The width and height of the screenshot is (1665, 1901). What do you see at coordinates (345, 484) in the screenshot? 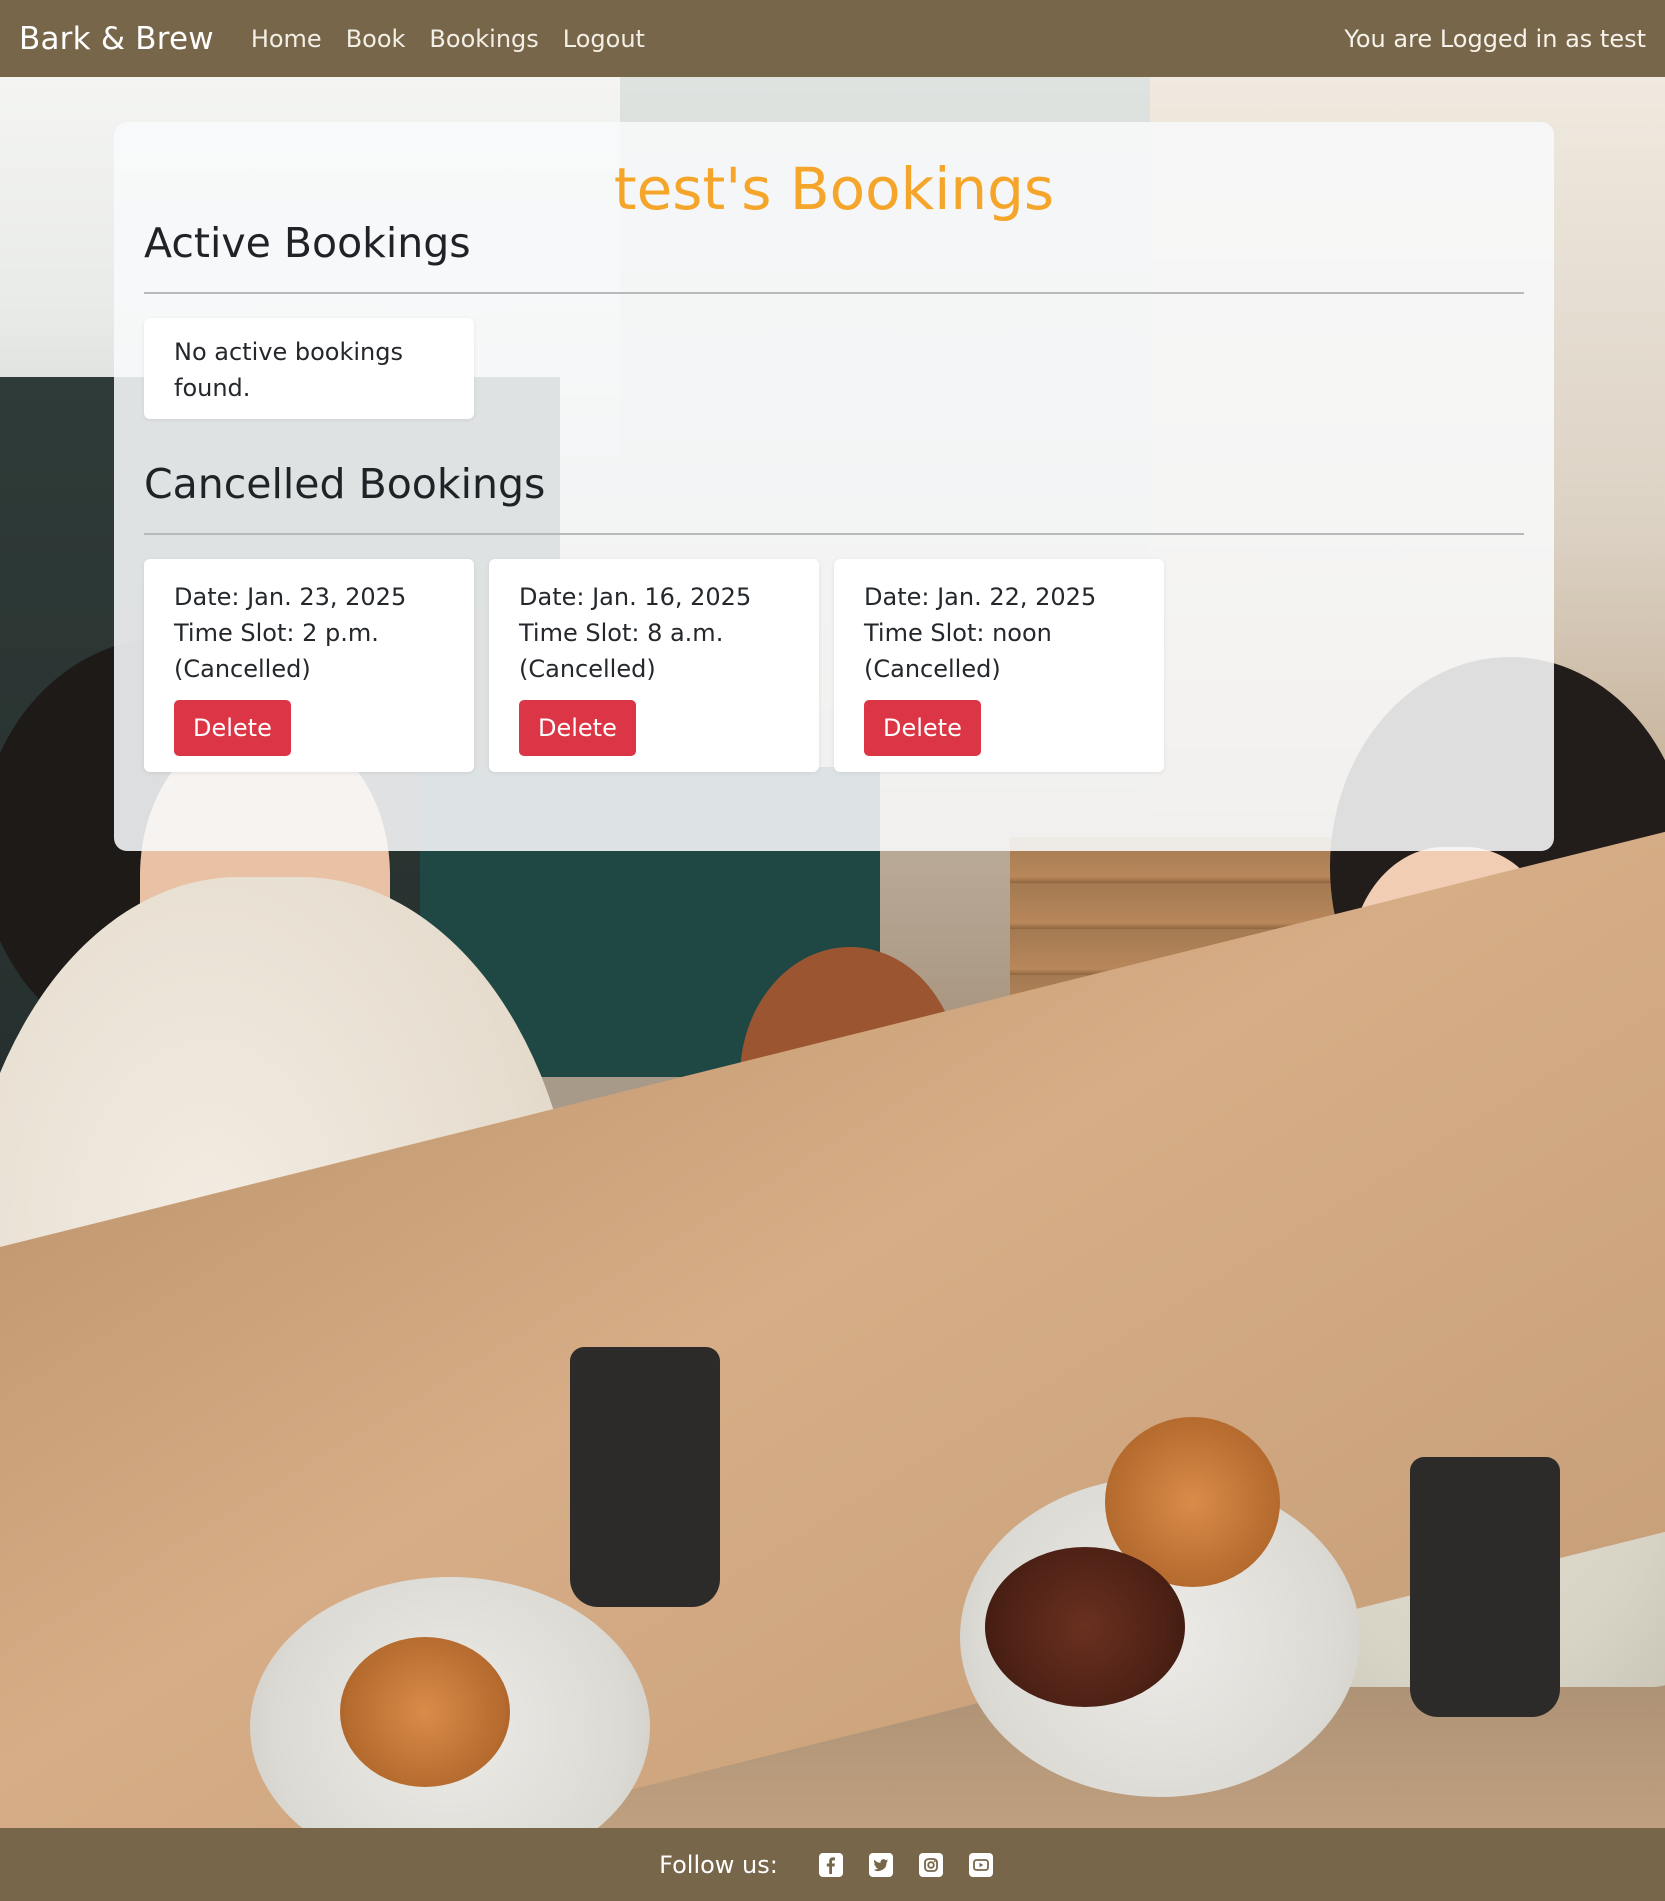
I see `cancelled-bookings-heading: Cancelled Bookings` at bounding box center [345, 484].